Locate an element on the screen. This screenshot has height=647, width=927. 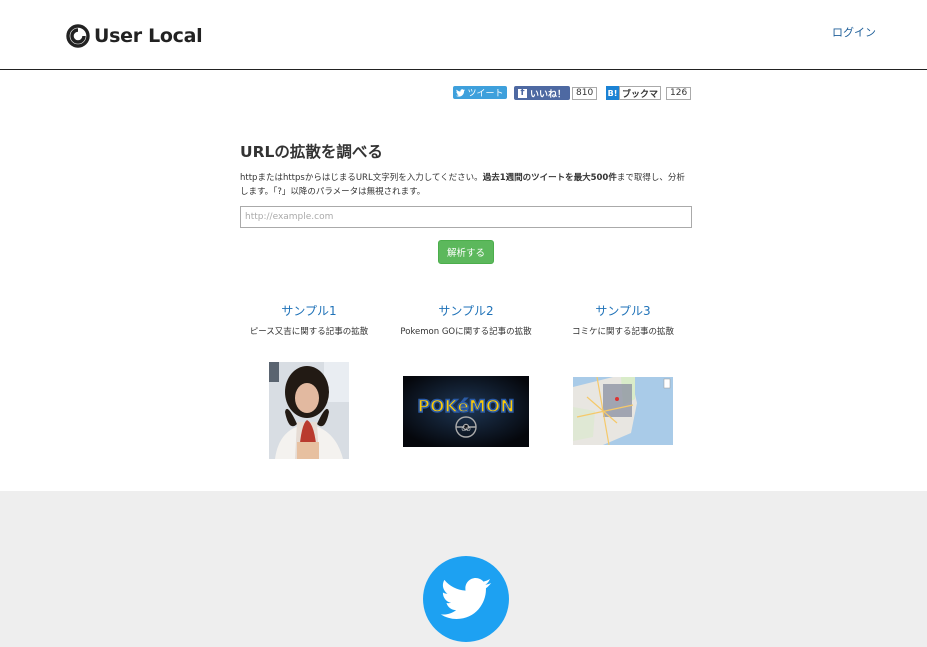
facebook-f-icon: f is located at coordinates (522, 93).